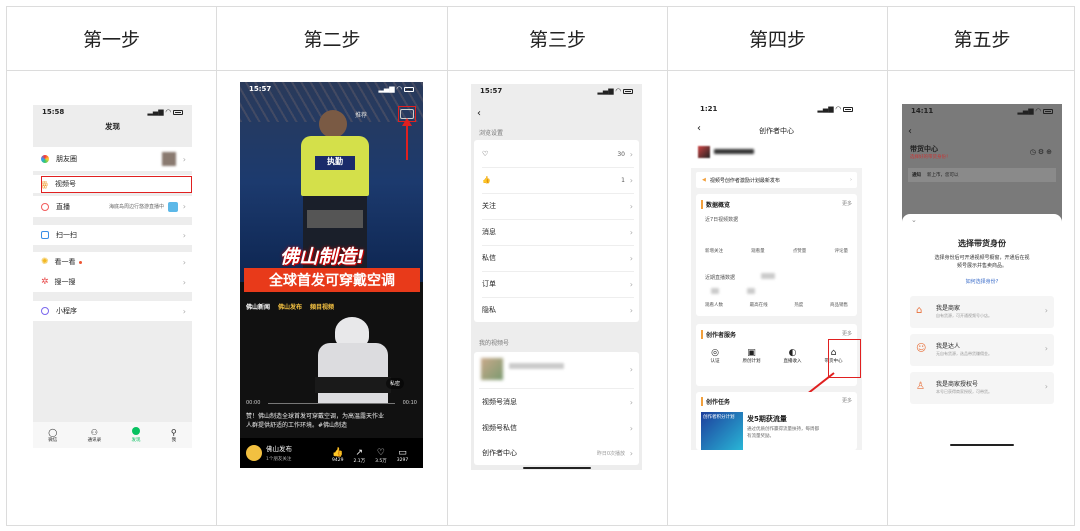  I want to click on share-button: ↗ 2.1万, so click(359, 456).